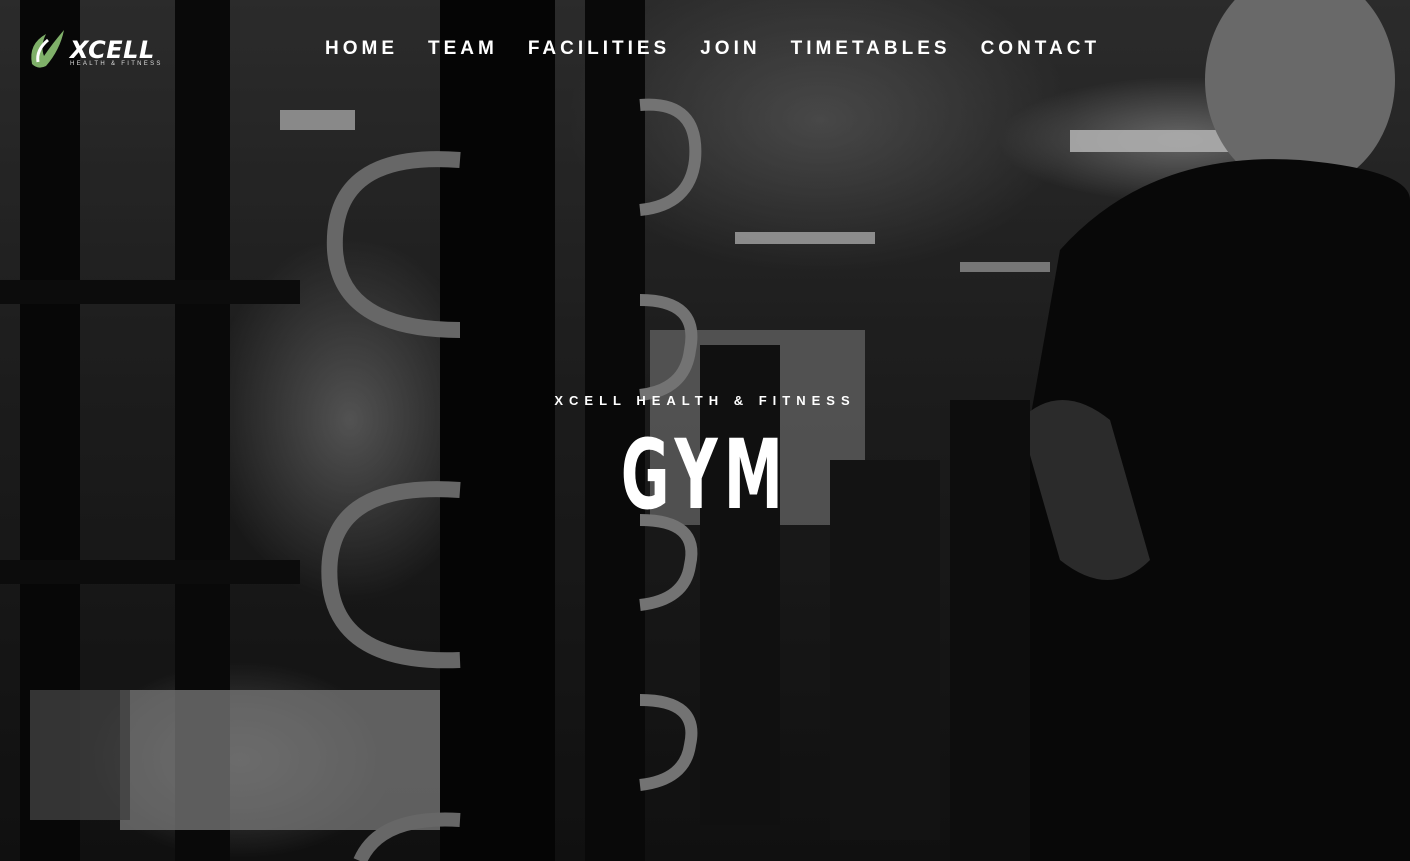 The image size is (1410, 861). What do you see at coordinates (1040, 49) in the screenshot?
I see `nav-item-contact: CONTACT` at bounding box center [1040, 49].